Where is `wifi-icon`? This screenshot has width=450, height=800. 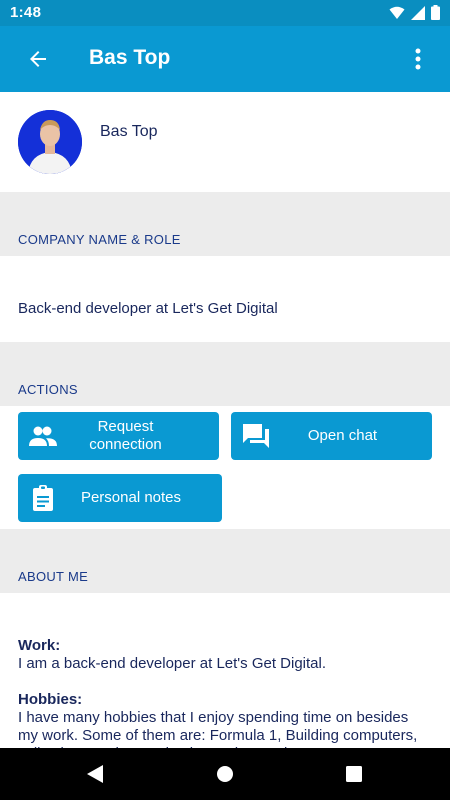 wifi-icon is located at coordinates (397, 12).